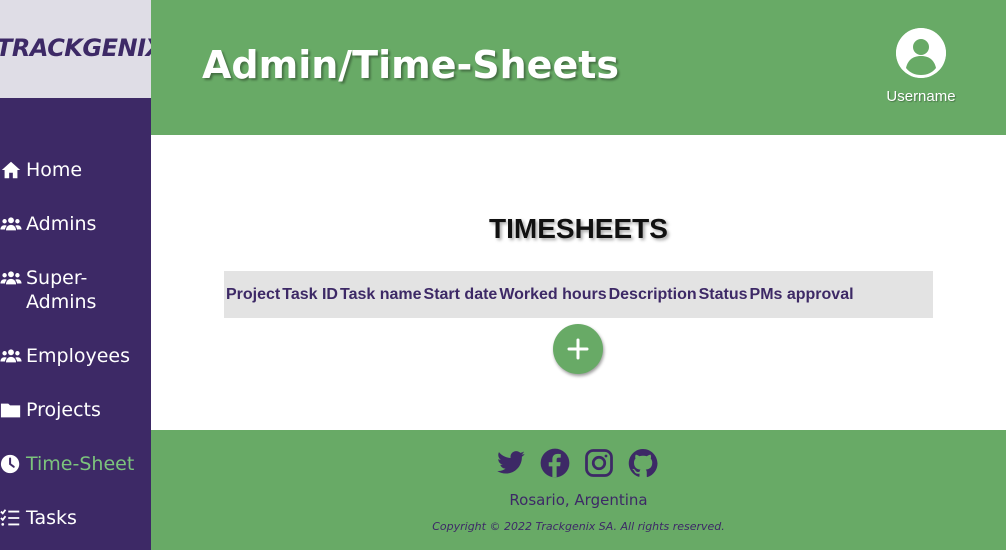 This screenshot has width=1006, height=550. Describe the element at coordinates (511, 463) in the screenshot. I see `twitter-icon` at that location.